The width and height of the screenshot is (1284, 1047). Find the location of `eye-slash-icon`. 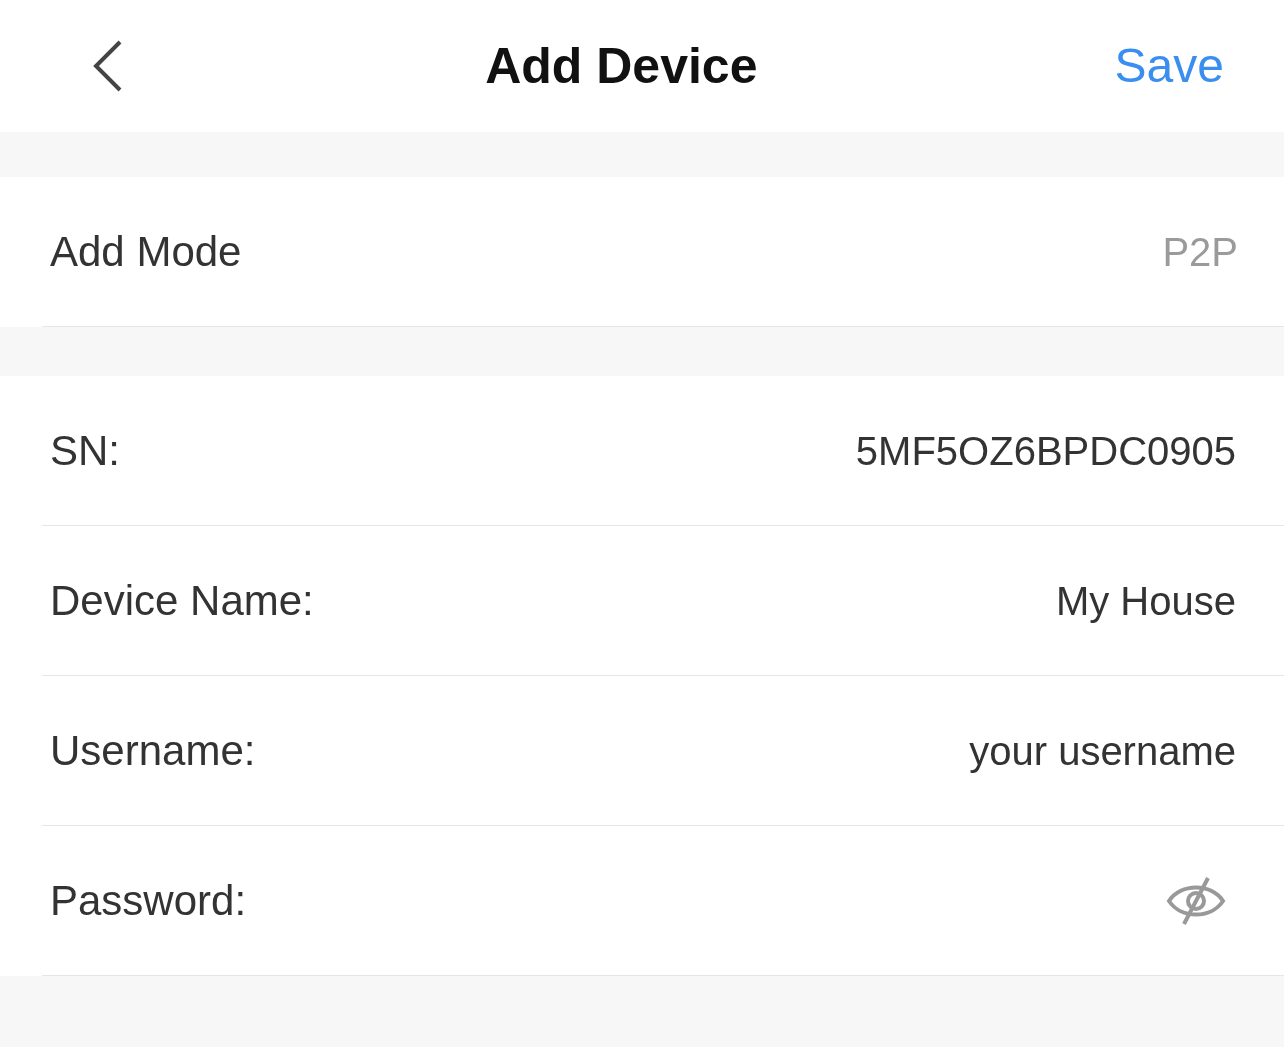

eye-slash-icon is located at coordinates (1196, 900).